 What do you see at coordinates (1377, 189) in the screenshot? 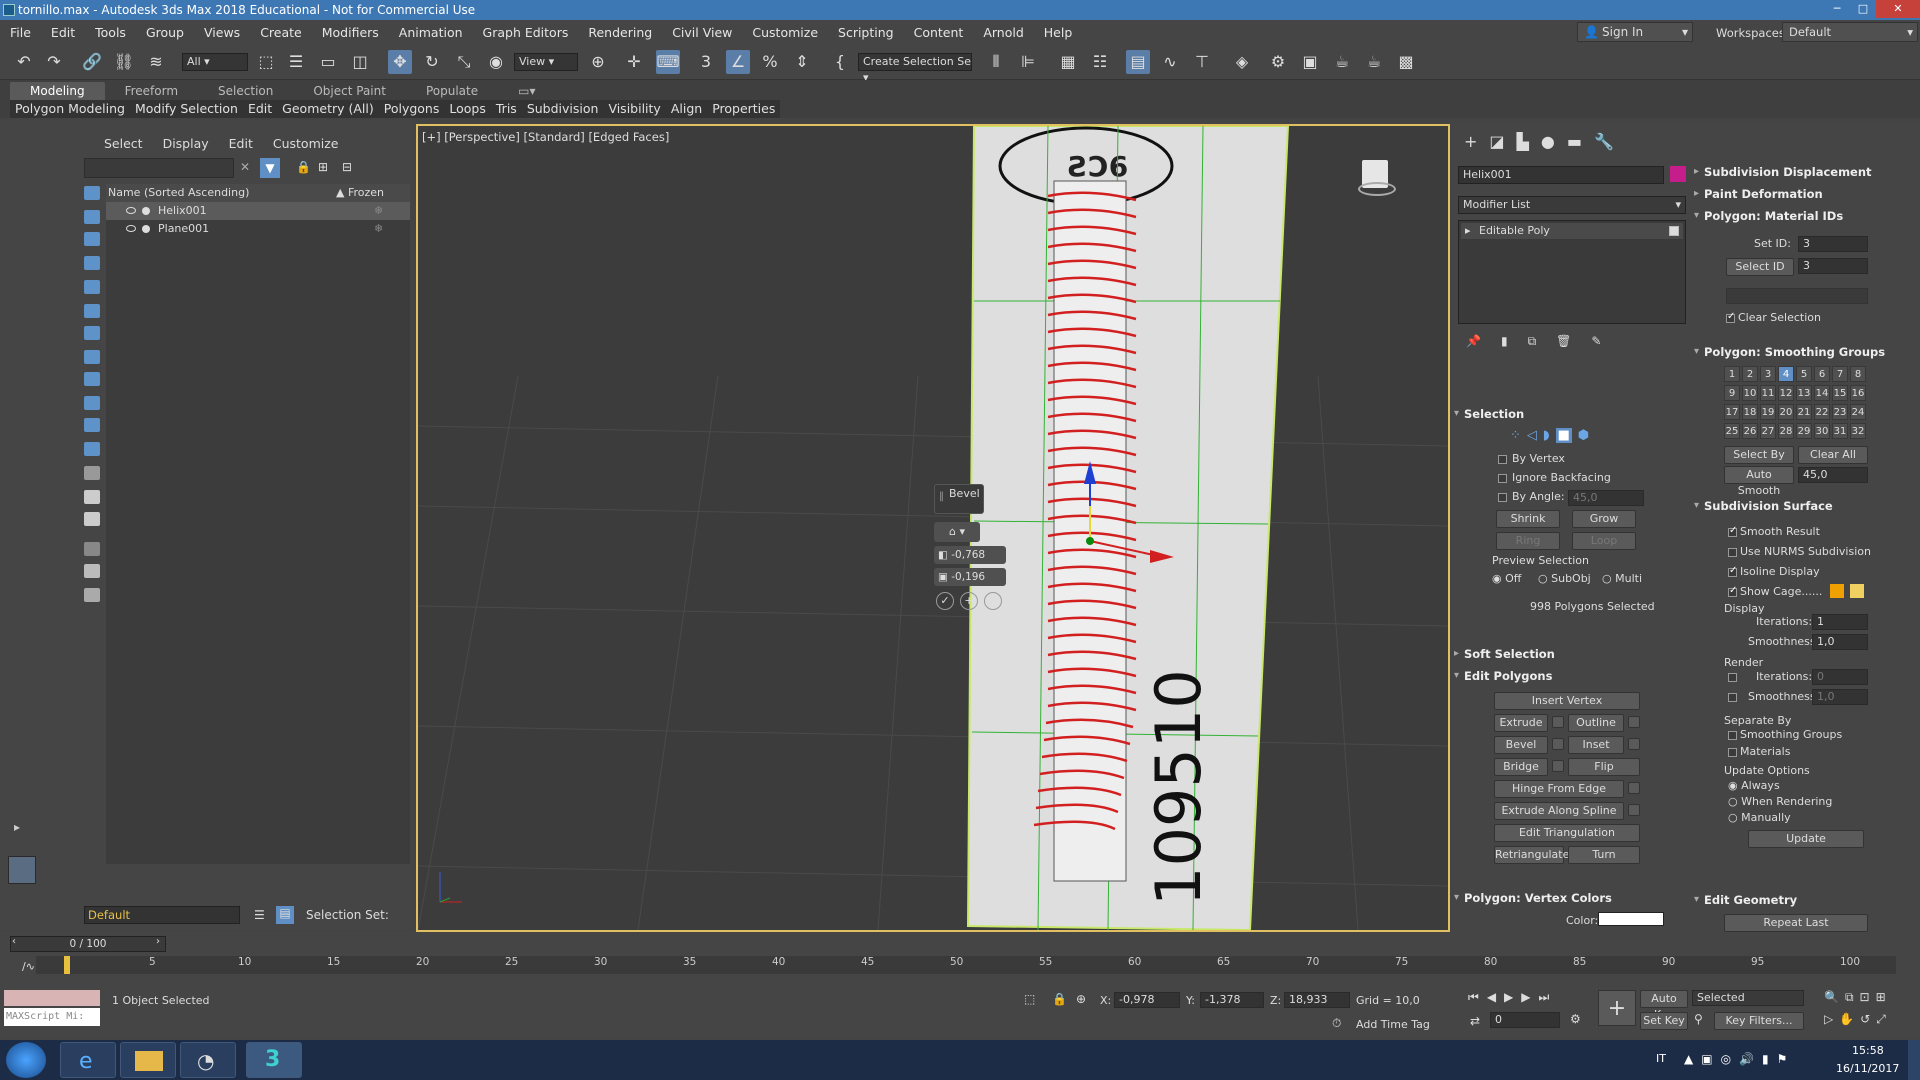
I see `viewcube-compass-ring` at bounding box center [1377, 189].